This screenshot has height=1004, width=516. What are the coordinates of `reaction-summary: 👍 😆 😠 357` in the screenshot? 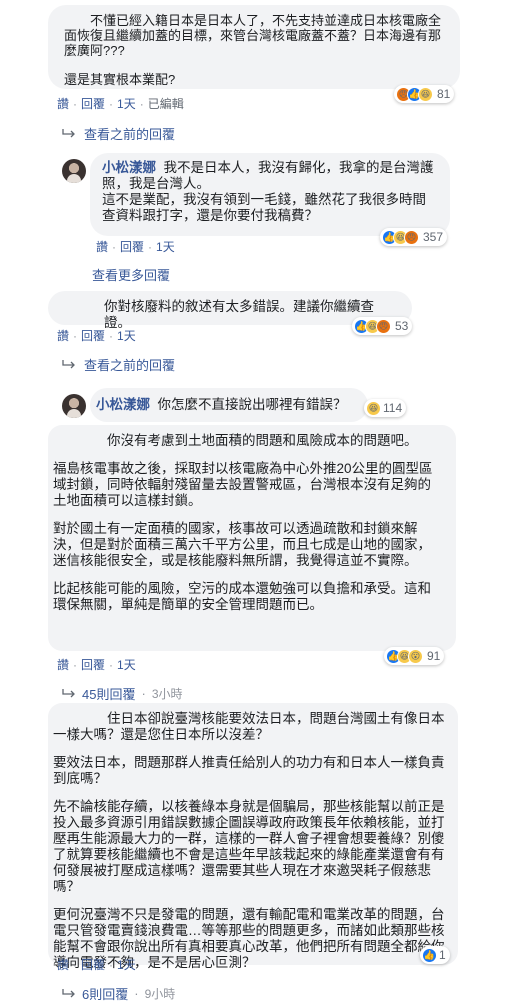 It's located at (414, 237).